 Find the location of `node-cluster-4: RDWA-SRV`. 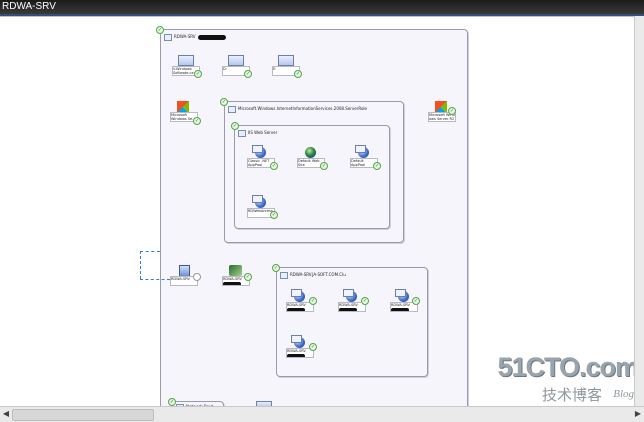

node-cluster-4: RDWA-SRV is located at coordinates (300, 347).